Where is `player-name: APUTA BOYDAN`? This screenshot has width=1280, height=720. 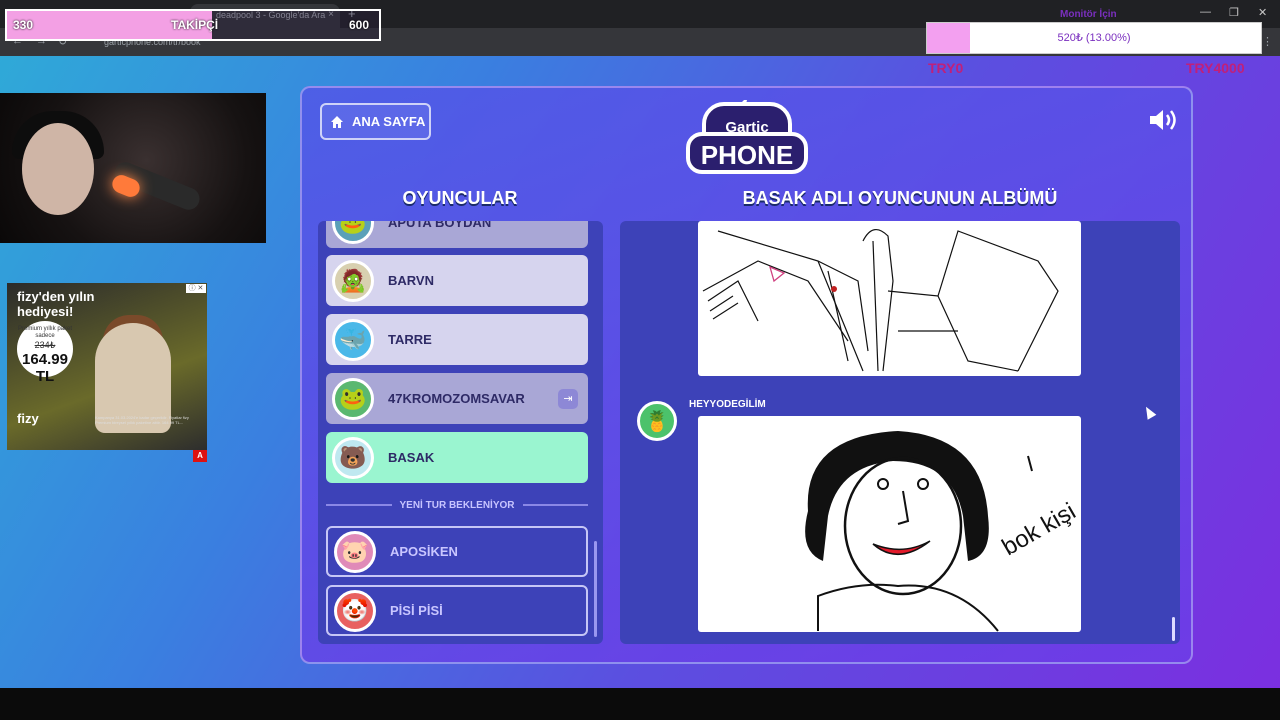 player-name: APUTA BOYDAN is located at coordinates (440, 225).